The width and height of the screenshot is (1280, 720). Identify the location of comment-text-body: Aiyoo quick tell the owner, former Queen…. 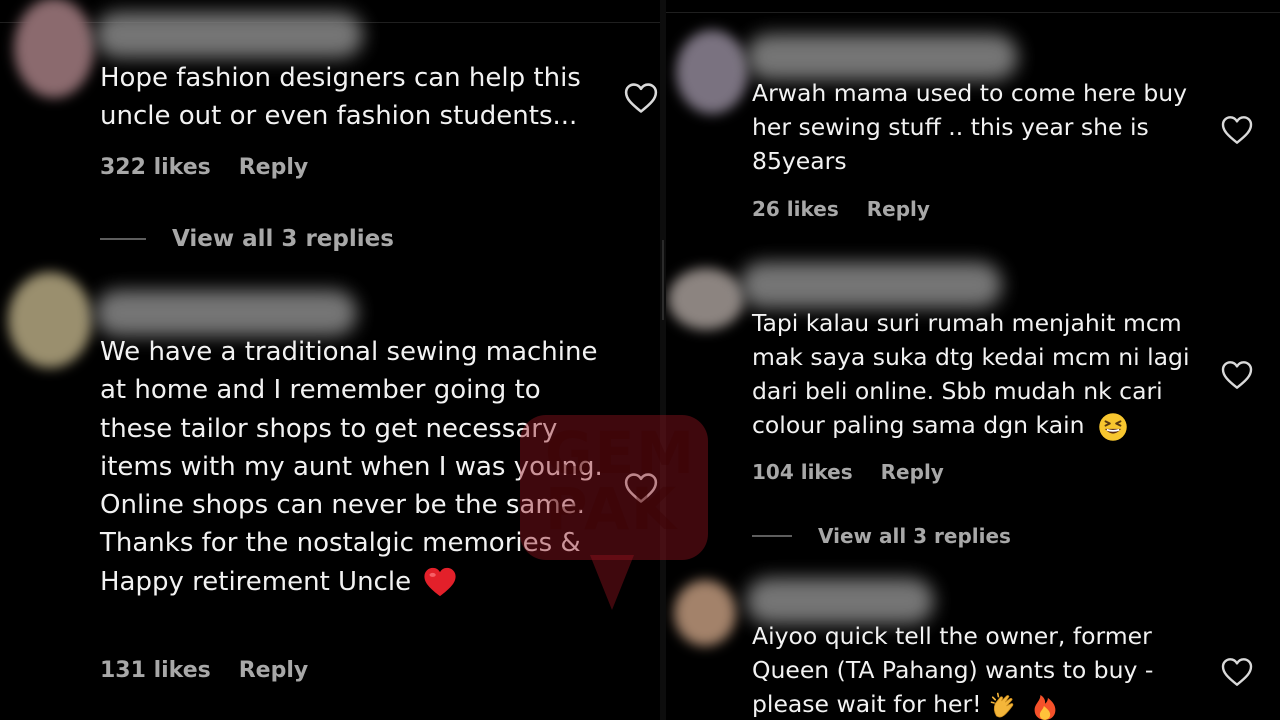
(953, 670).